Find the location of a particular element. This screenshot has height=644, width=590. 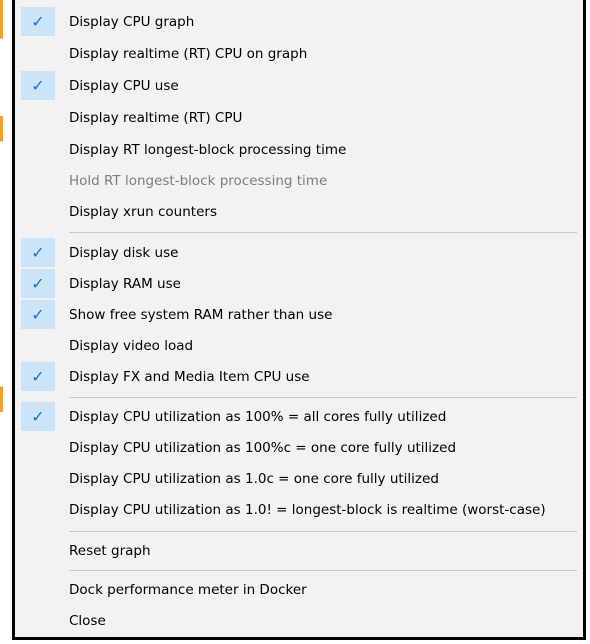

menu-item-display-xrun-counters: Display xrun counters is located at coordinates (299, 211).